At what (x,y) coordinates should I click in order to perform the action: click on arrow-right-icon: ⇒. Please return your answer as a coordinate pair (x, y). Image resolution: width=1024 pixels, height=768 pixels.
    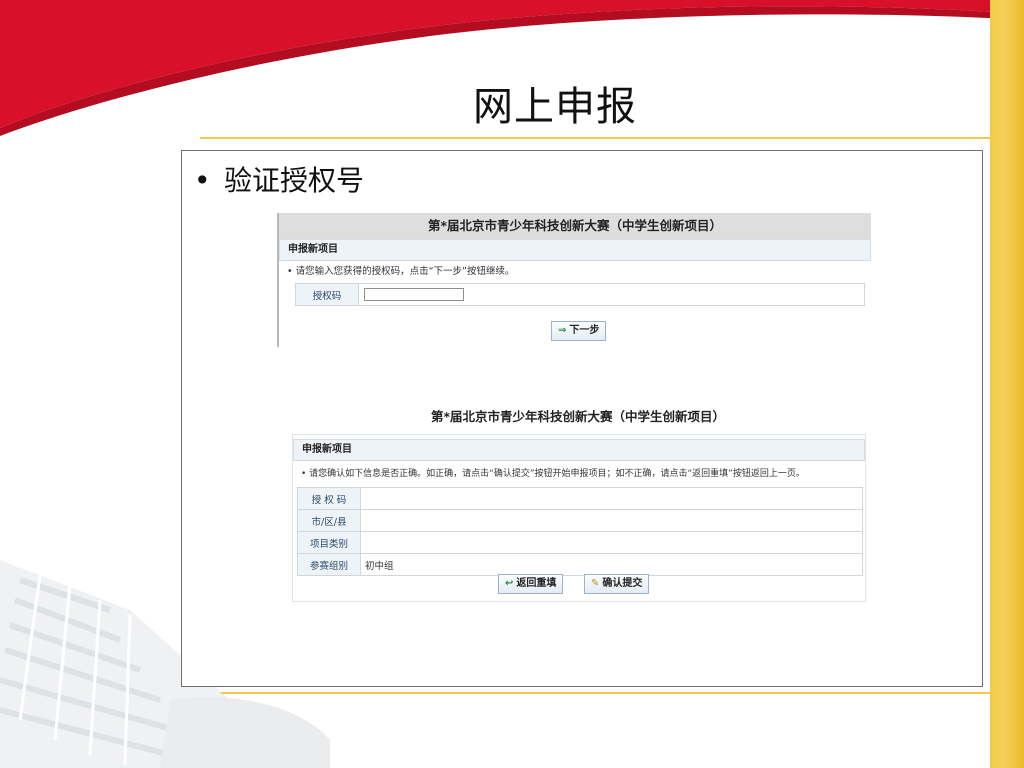
    Looking at the image, I should click on (562, 330).